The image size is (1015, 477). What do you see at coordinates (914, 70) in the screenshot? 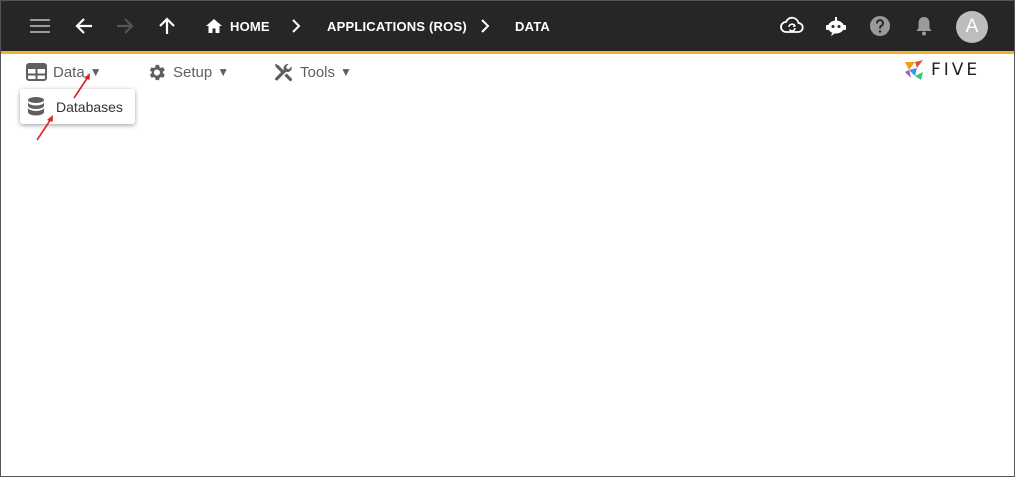
I see `five-logo-mark-icon` at bounding box center [914, 70].